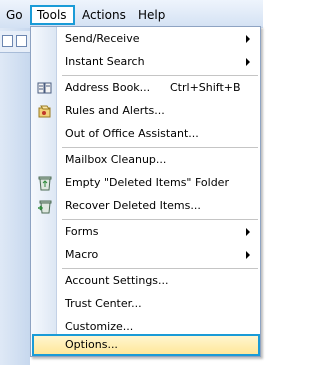 The width and height of the screenshot is (320, 365). I want to click on menu-actions: Actions, so click(104, 15).